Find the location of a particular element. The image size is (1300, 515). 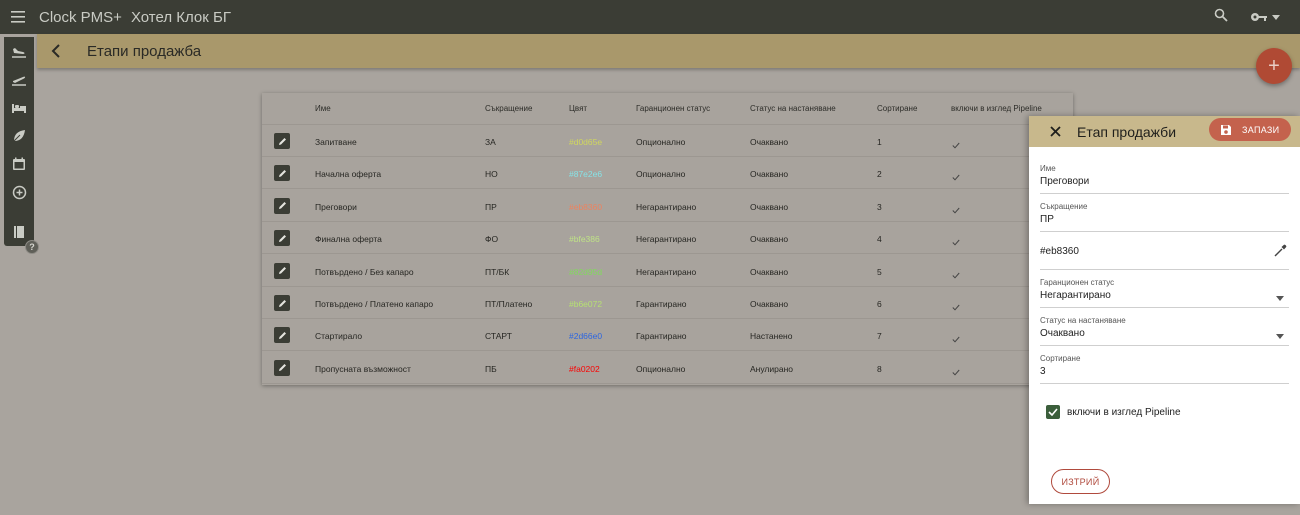

col-header-short: Съкращение is located at coordinates (508, 108).